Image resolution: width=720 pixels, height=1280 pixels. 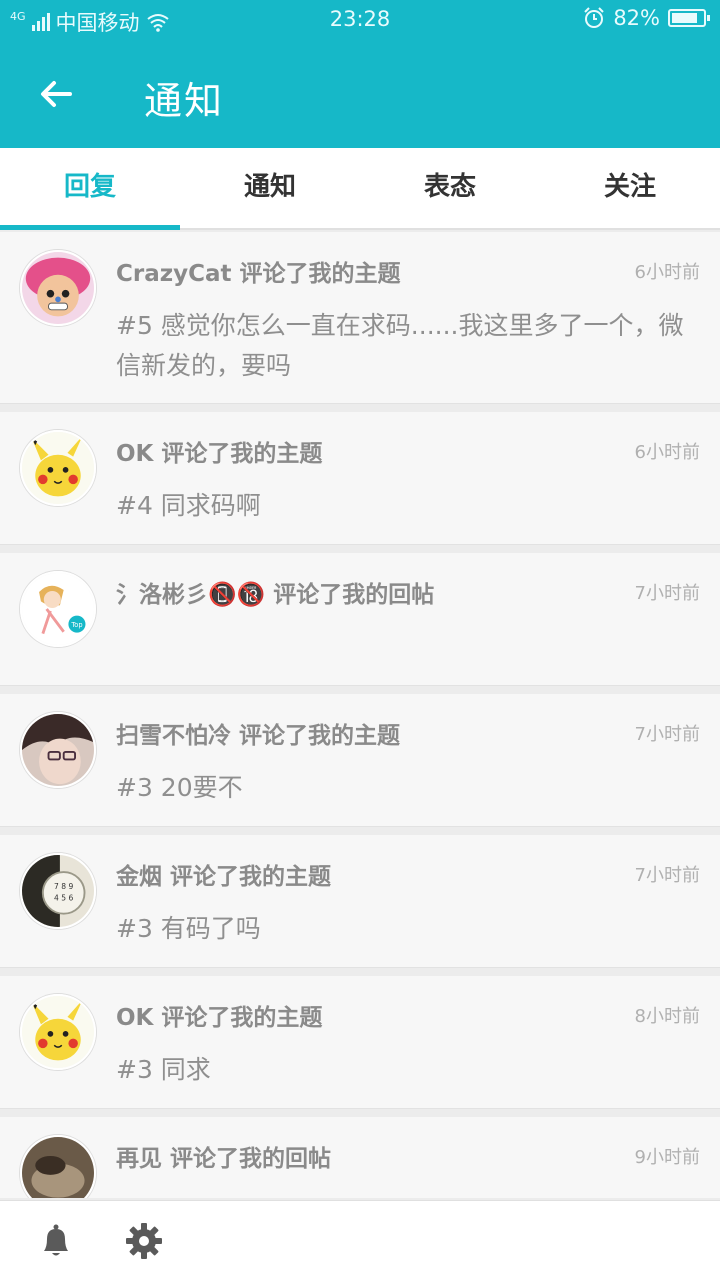 What do you see at coordinates (400, 345) in the screenshot?
I see `notification-body: #5 感觉你怎么一直在求码......我这里多了一个，微信新发的，要吗` at bounding box center [400, 345].